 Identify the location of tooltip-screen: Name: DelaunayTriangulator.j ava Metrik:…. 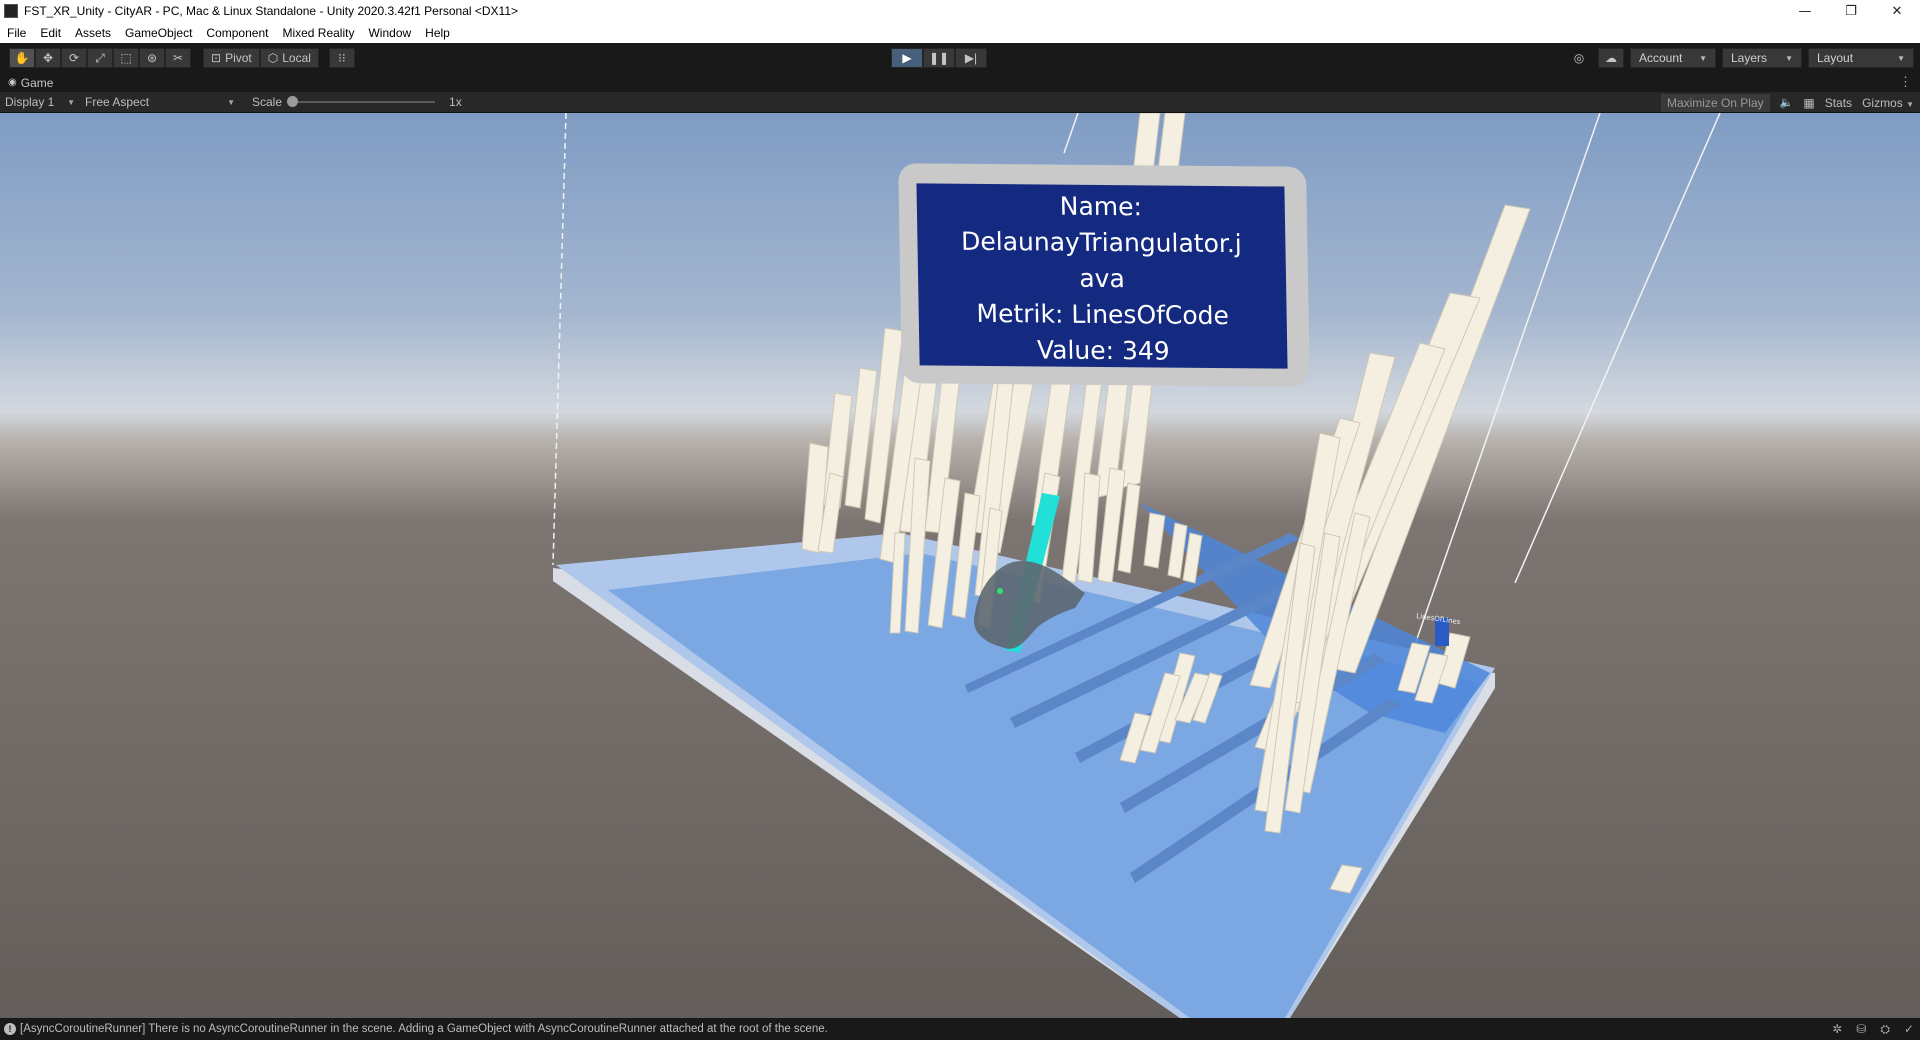
(1102, 276).